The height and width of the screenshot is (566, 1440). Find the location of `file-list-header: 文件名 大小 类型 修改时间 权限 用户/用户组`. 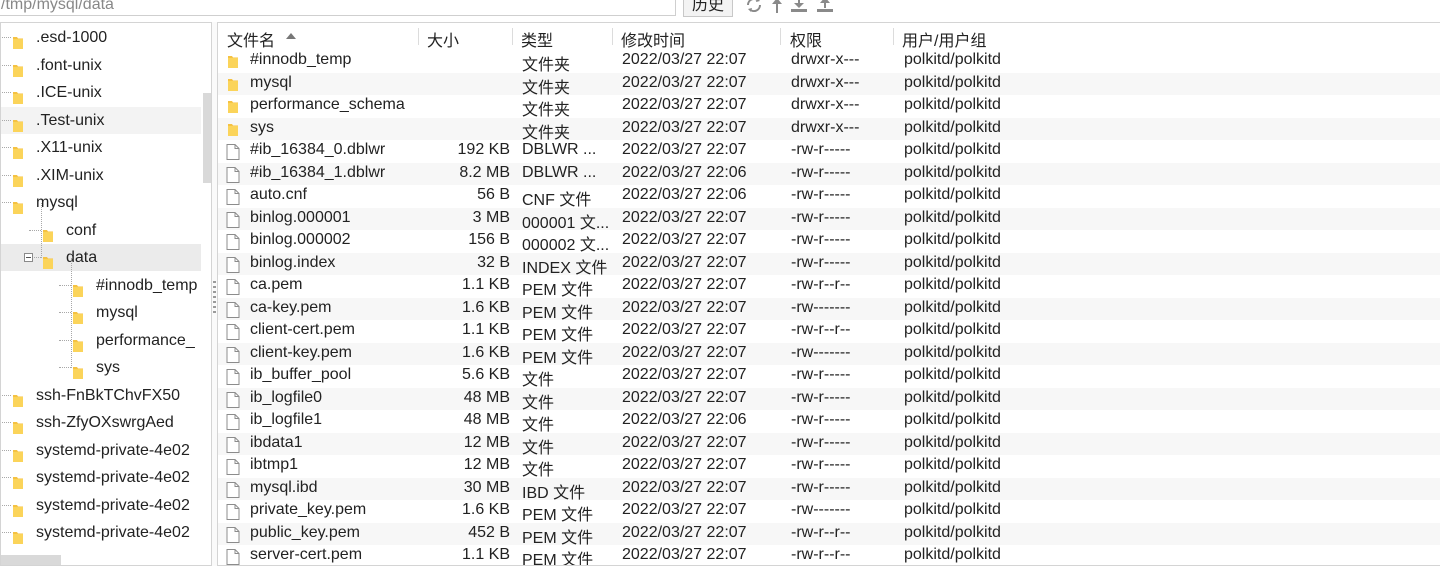

file-list-header: 文件名 大小 类型 修改时间 权限 用户/用户组 is located at coordinates (829, 36).